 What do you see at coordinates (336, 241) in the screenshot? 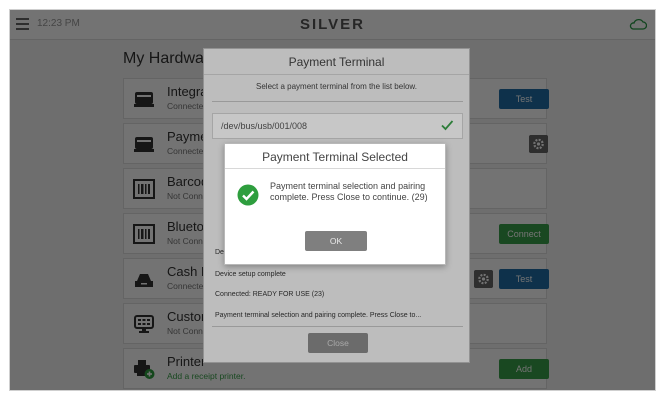
I see `ok-button: OK` at bounding box center [336, 241].